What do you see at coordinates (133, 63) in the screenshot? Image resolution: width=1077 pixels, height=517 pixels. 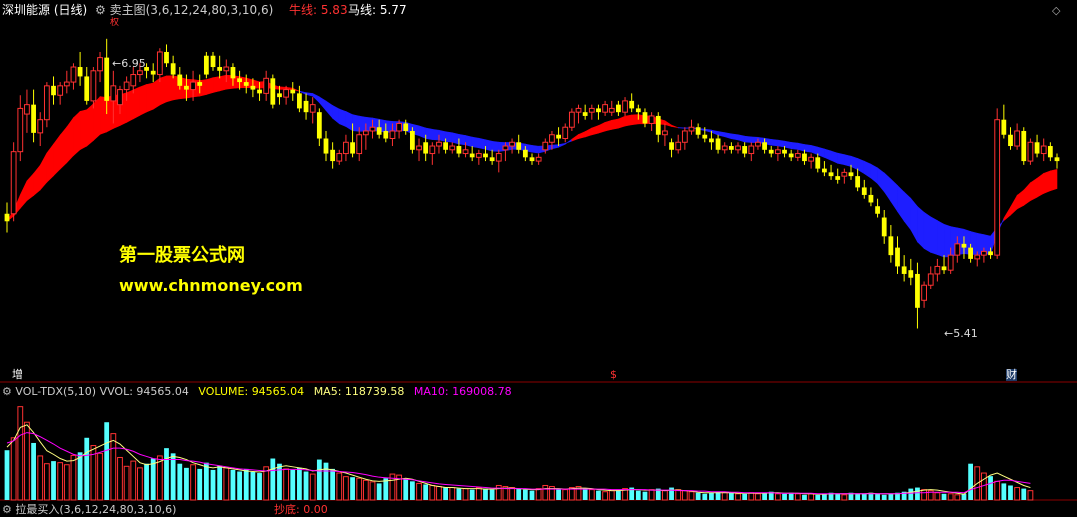 I see `high-price-value: 6.95` at bounding box center [133, 63].